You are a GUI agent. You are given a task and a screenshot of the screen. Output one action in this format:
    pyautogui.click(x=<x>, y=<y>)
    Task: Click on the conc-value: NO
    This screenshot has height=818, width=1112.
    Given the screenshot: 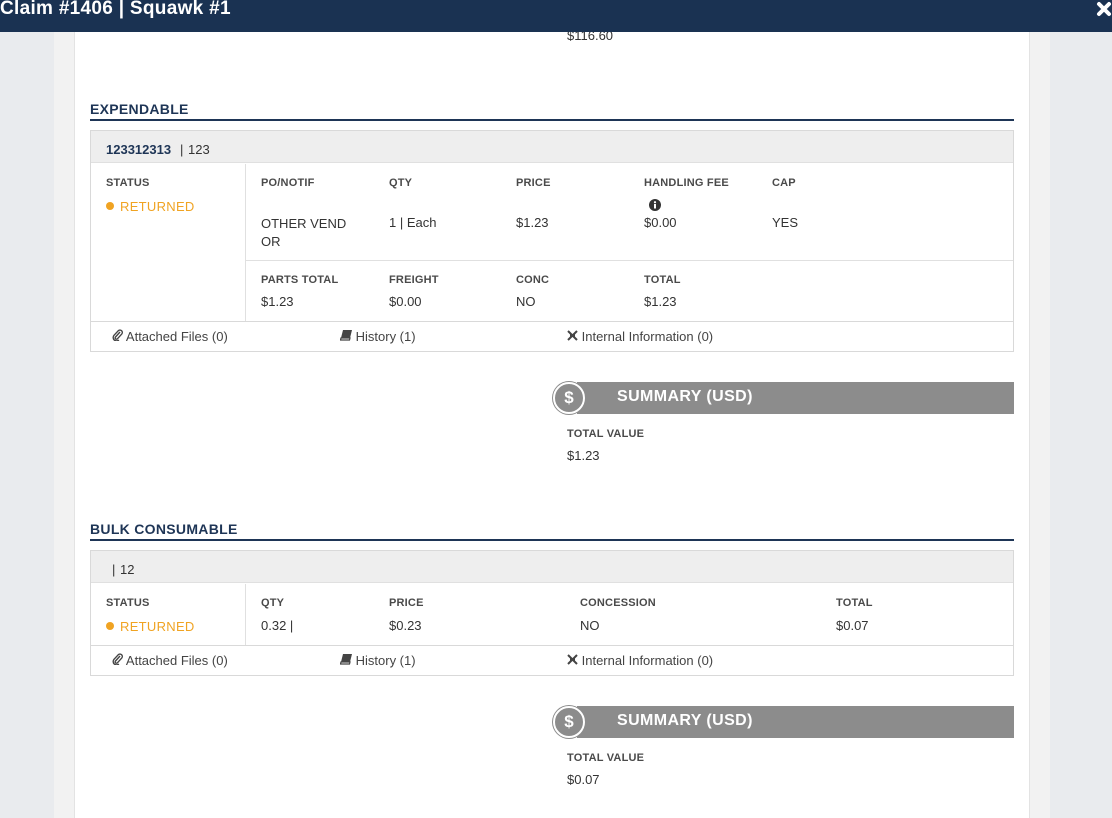 What is the action you would take?
    pyautogui.click(x=526, y=301)
    